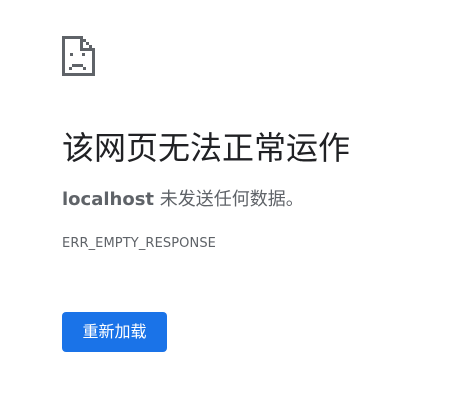 This screenshot has height=404, width=461. Describe the element at coordinates (108, 199) in the screenshot. I see `host-name: localhost` at that location.